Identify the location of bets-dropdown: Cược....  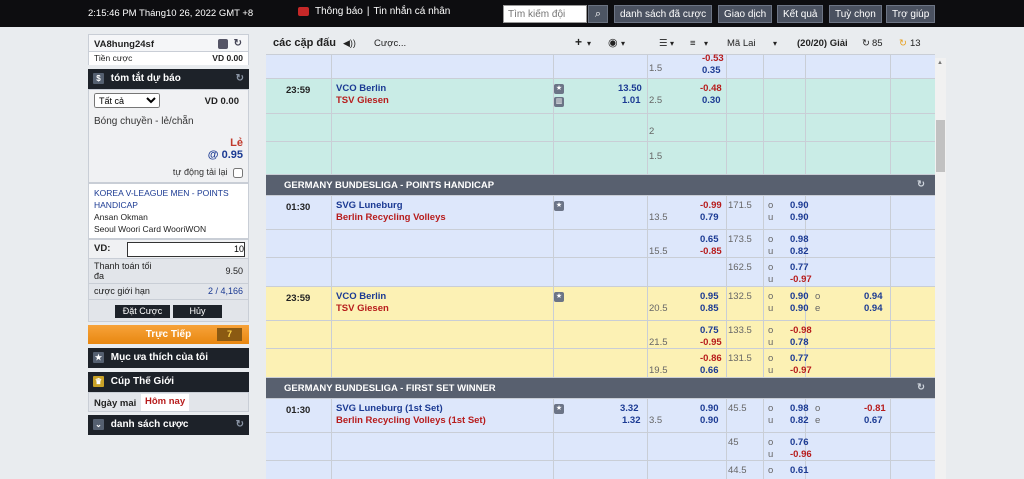
(390, 43).